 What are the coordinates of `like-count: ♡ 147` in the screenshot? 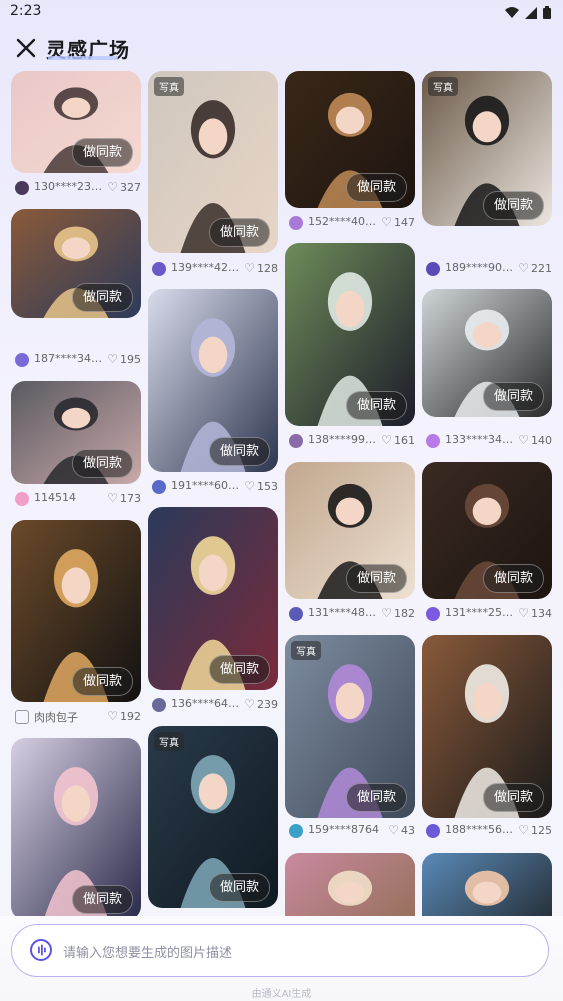 It's located at (398, 222).